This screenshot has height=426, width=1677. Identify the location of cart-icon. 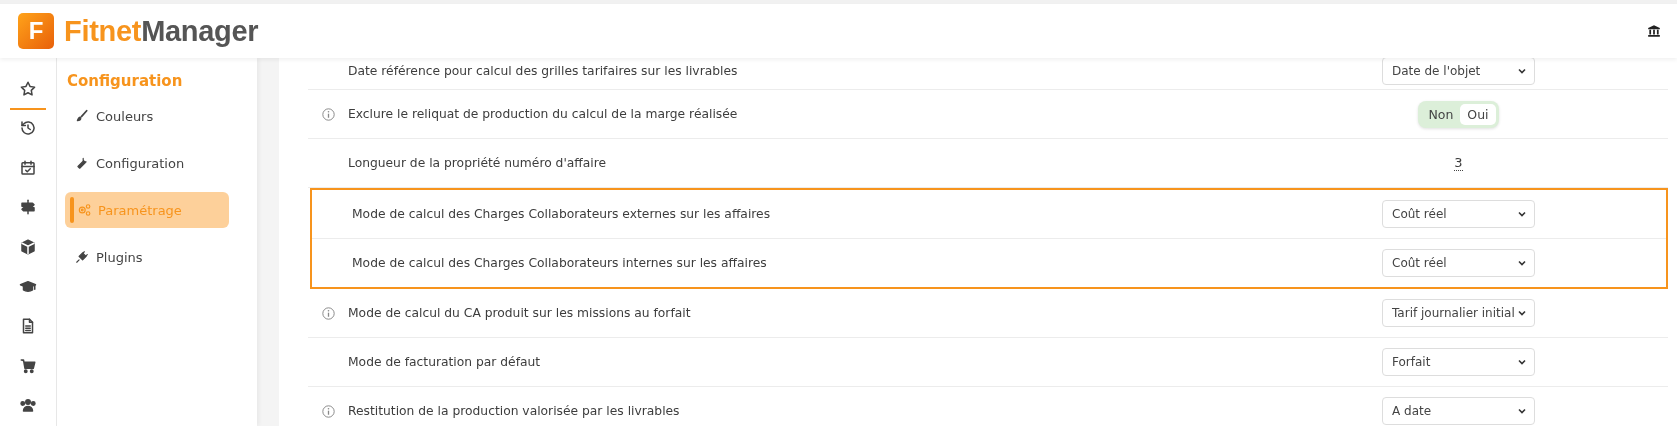
(28, 365).